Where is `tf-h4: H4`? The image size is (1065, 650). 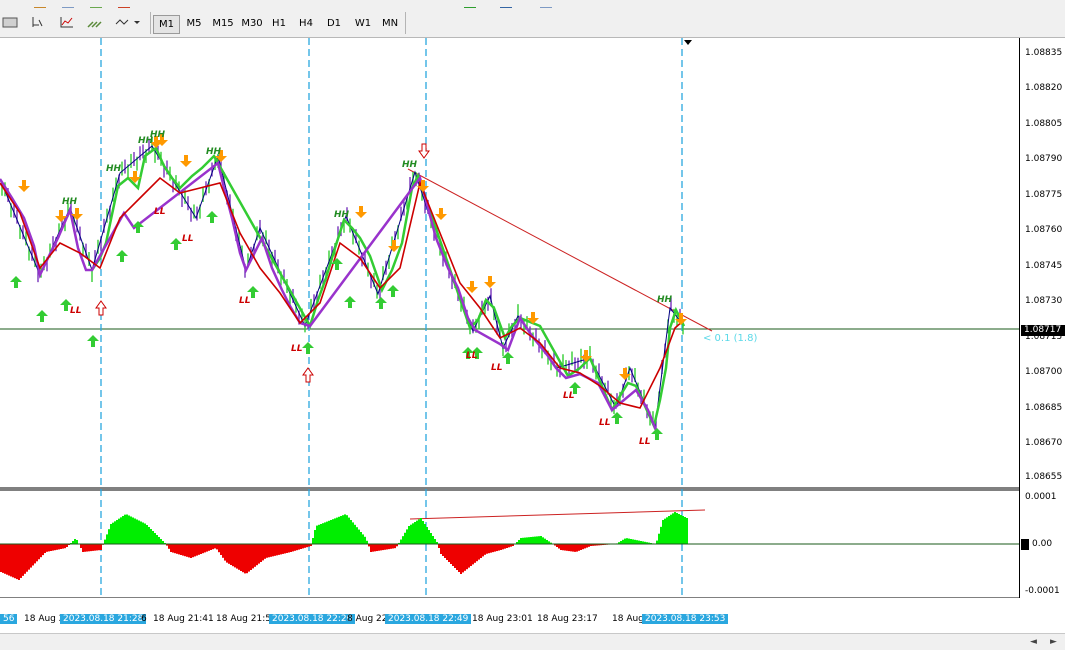 tf-h4: H4 is located at coordinates (306, 23).